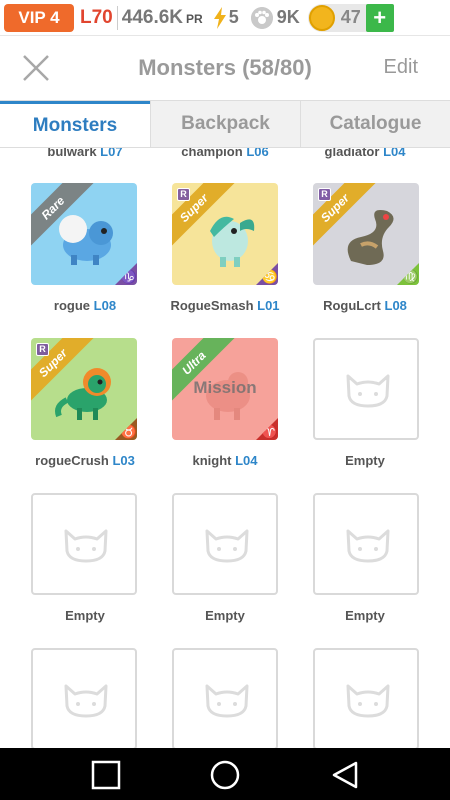 This screenshot has width=450, height=800. I want to click on tab-bar: Monsters Backpack Catalogue, so click(225, 124).